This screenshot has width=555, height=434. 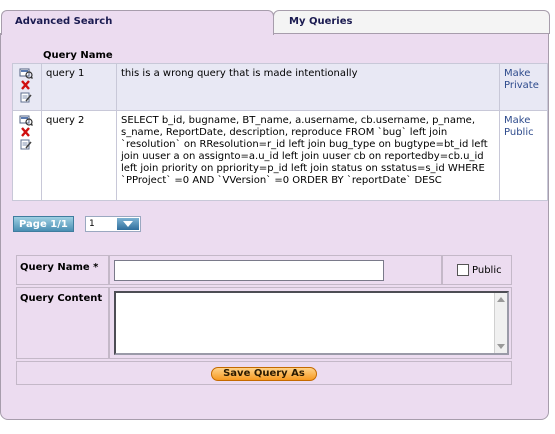 I want to click on pager: Page 1/1 1, so click(x=280, y=224).